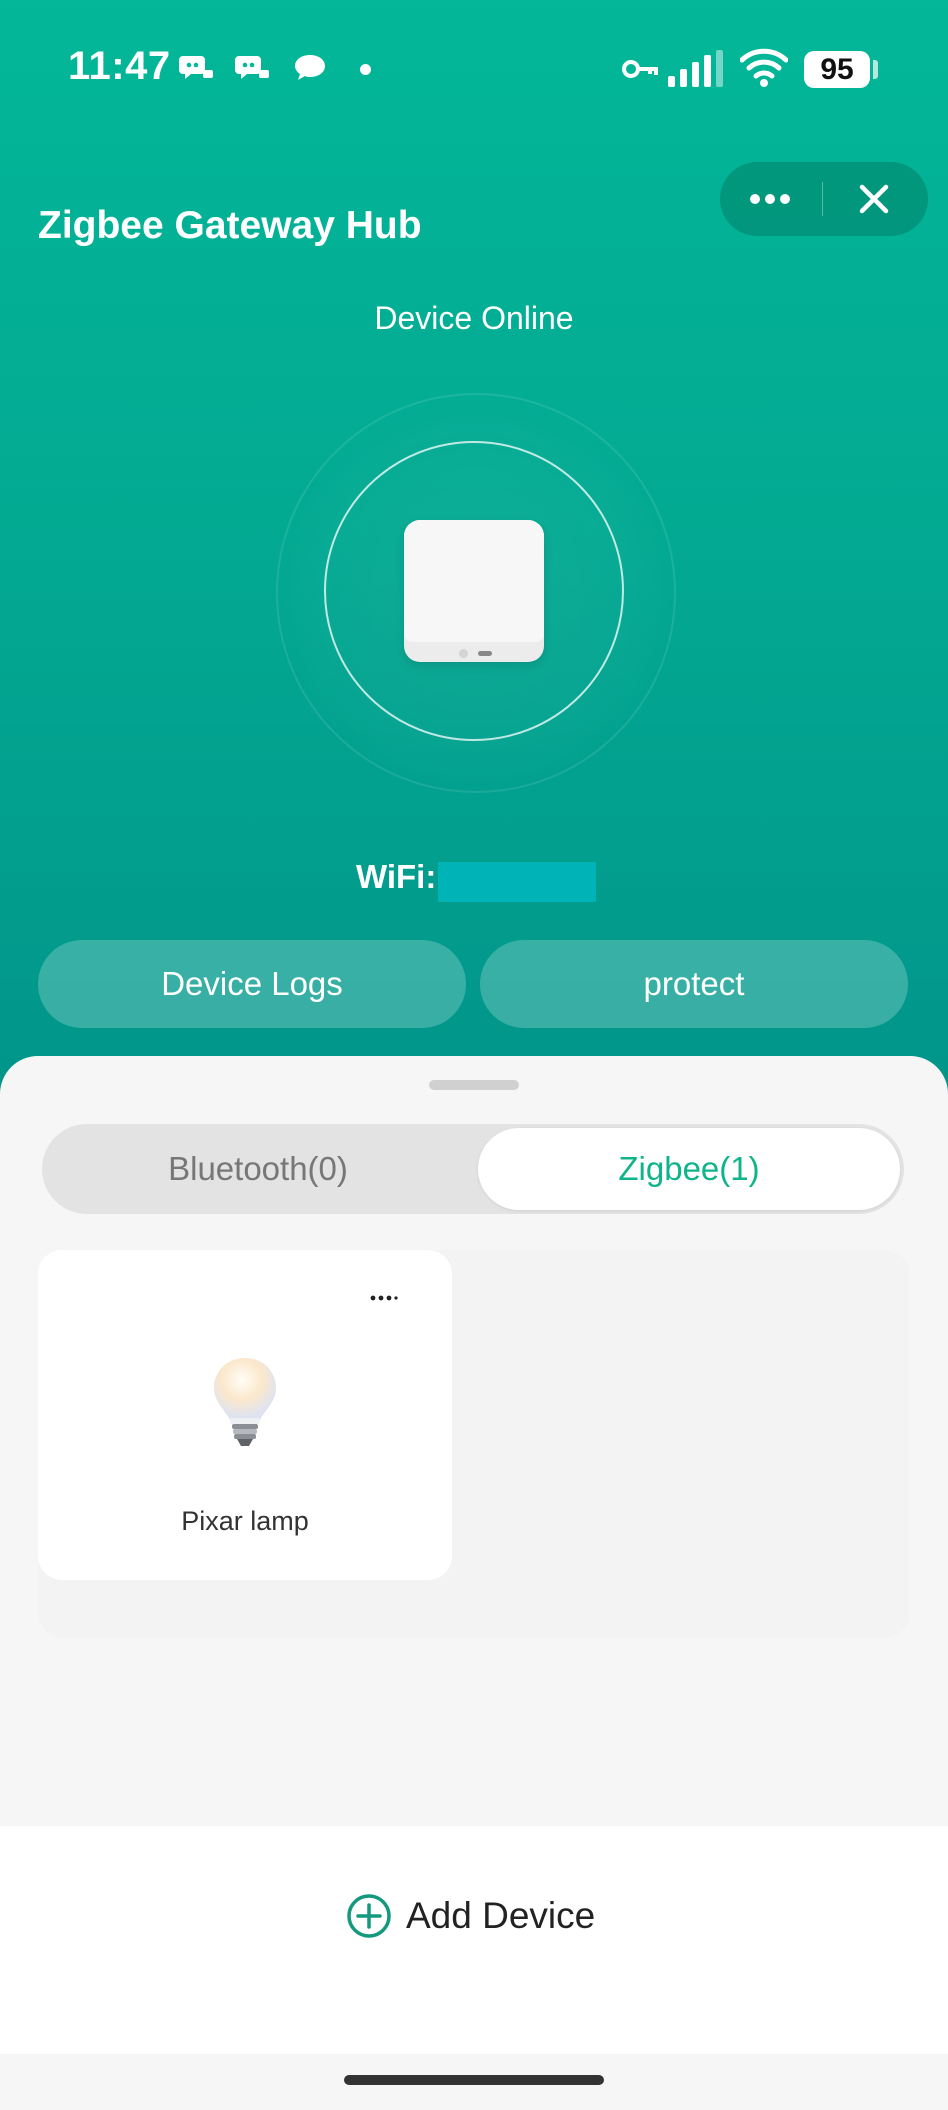  Describe the element at coordinates (837, 69) in the screenshot. I see `battery-level: 95` at that location.